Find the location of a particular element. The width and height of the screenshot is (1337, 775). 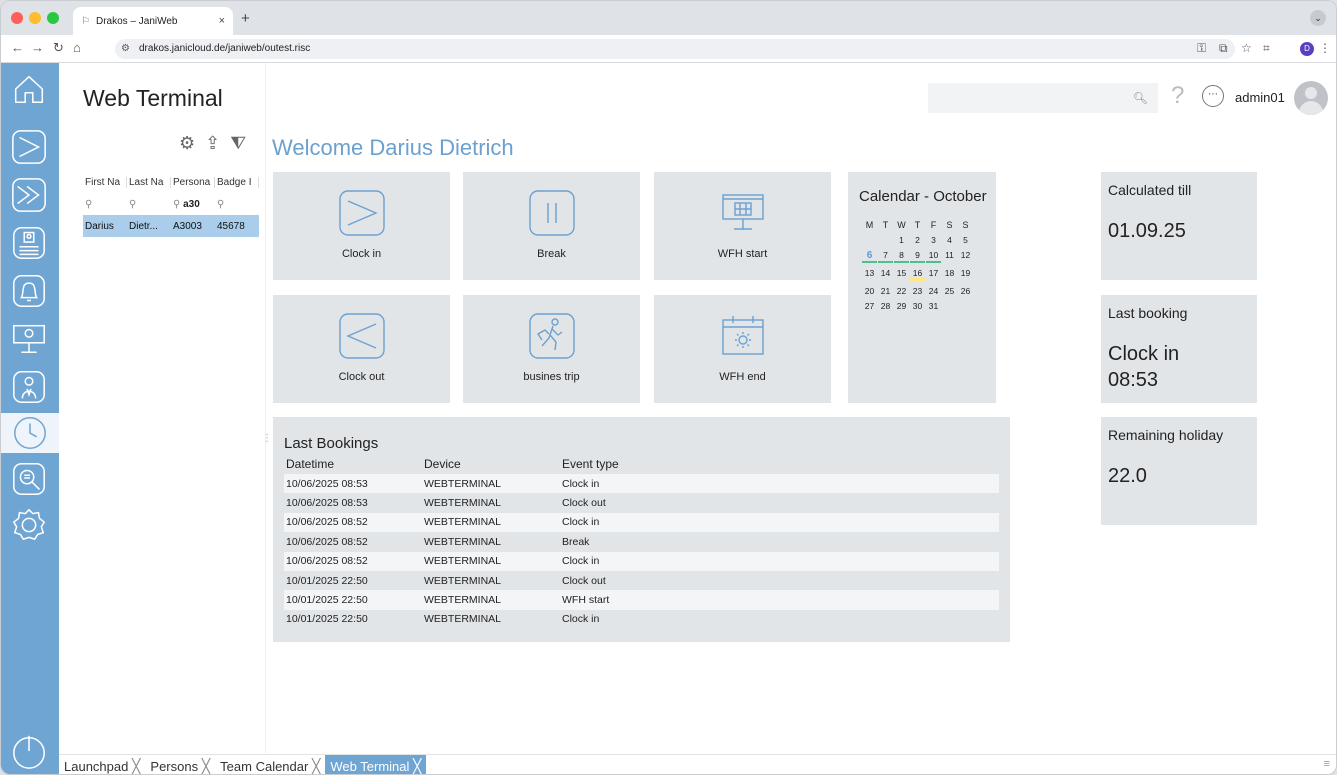

extensions-icon: ⌗ is located at coordinates (1266, 48).